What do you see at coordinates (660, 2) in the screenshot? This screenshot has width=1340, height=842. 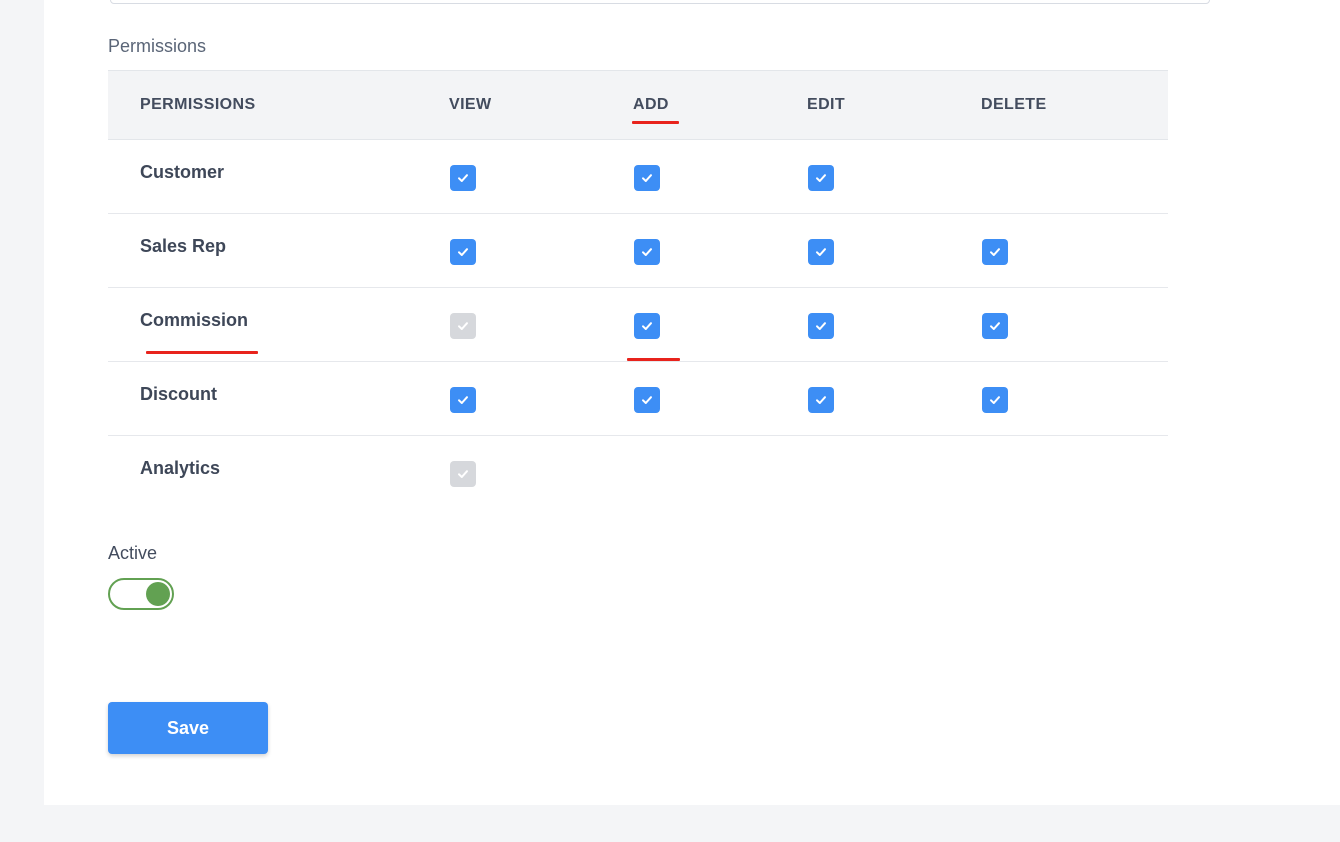 I see `previous-field-input` at bounding box center [660, 2].